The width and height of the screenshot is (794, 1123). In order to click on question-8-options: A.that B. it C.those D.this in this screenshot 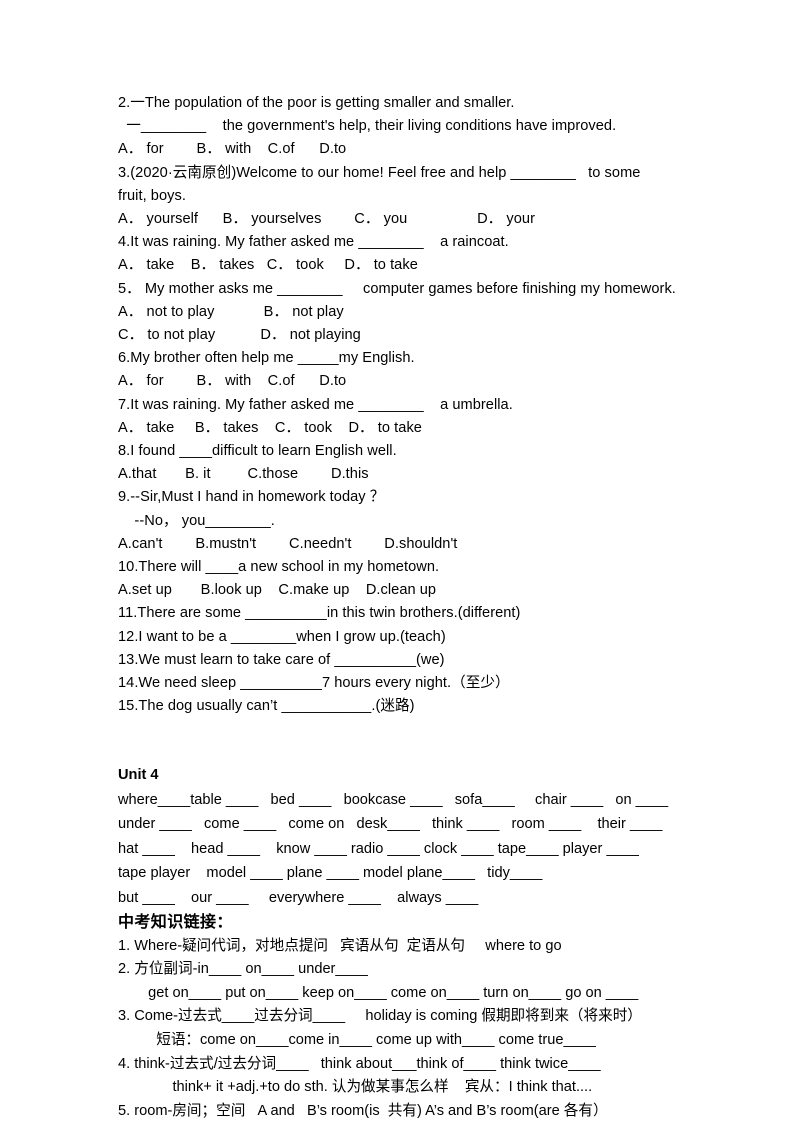, I will do `click(243, 474)`.